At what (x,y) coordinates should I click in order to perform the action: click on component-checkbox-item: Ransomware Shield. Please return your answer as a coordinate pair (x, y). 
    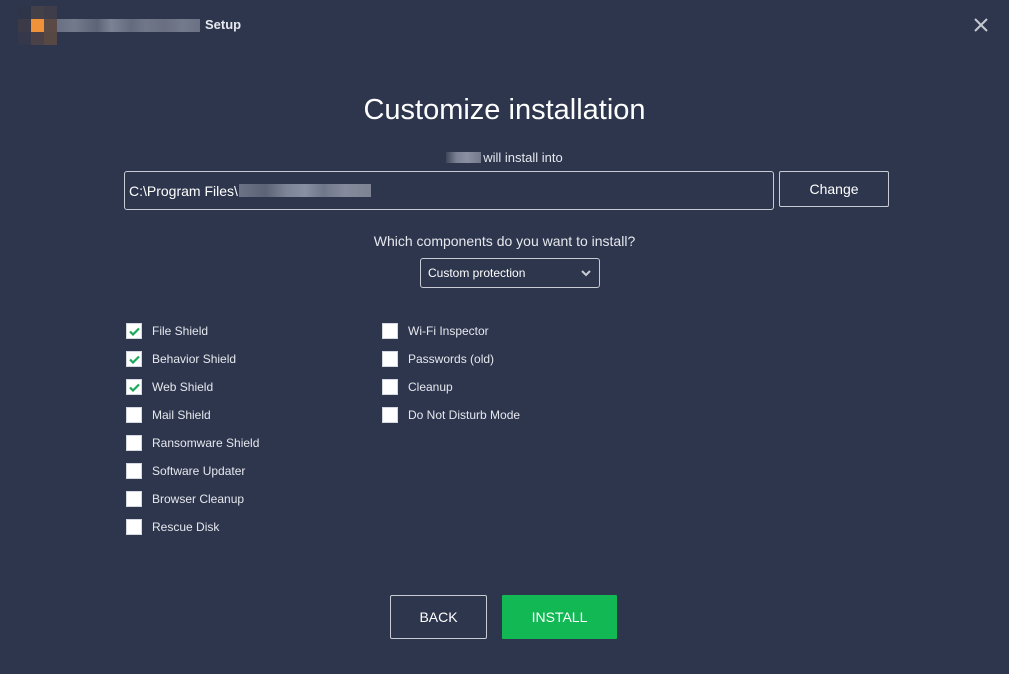
    Looking at the image, I should click on (192, 443).